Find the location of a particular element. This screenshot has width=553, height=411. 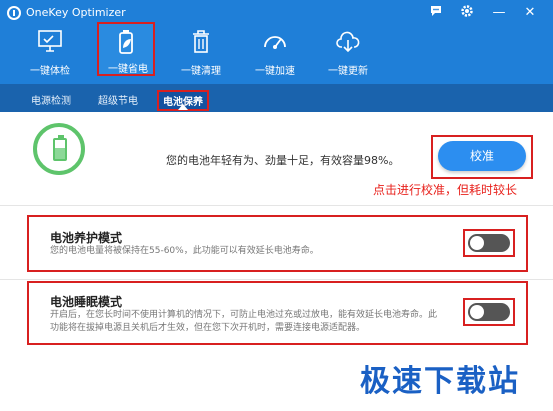

watermark-logo: 极速下载站 is located at coordinates (440, 381).